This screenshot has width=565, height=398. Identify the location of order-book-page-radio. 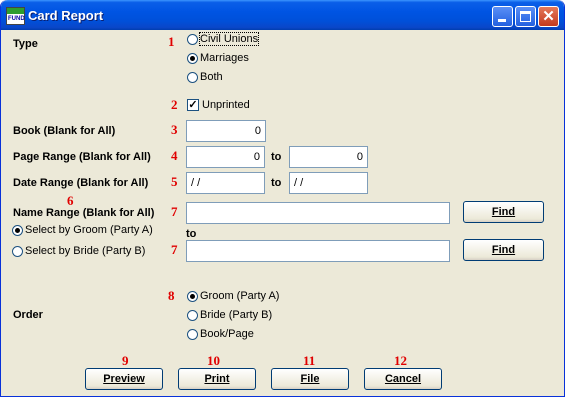
(192, 334).